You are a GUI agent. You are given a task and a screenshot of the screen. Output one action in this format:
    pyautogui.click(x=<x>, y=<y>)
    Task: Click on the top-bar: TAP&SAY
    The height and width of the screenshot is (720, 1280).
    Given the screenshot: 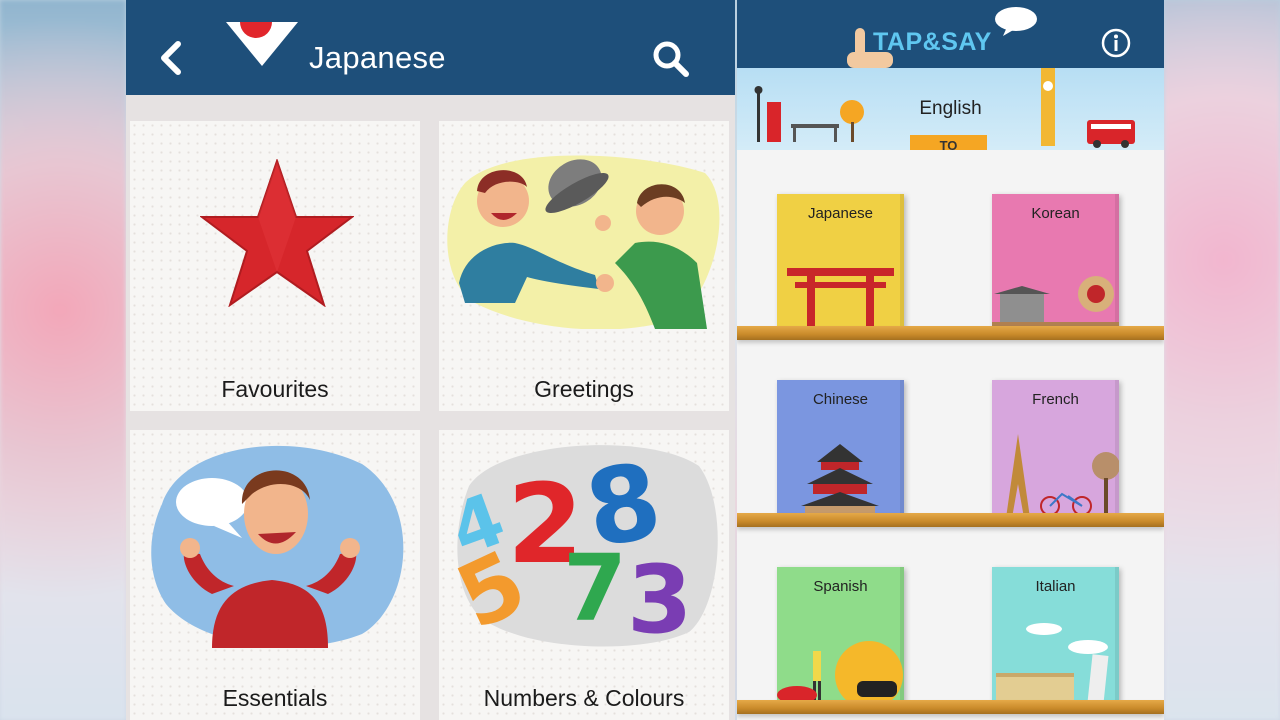 What is the action you would take?
    pyautogui.click(x=950, y=34)
    